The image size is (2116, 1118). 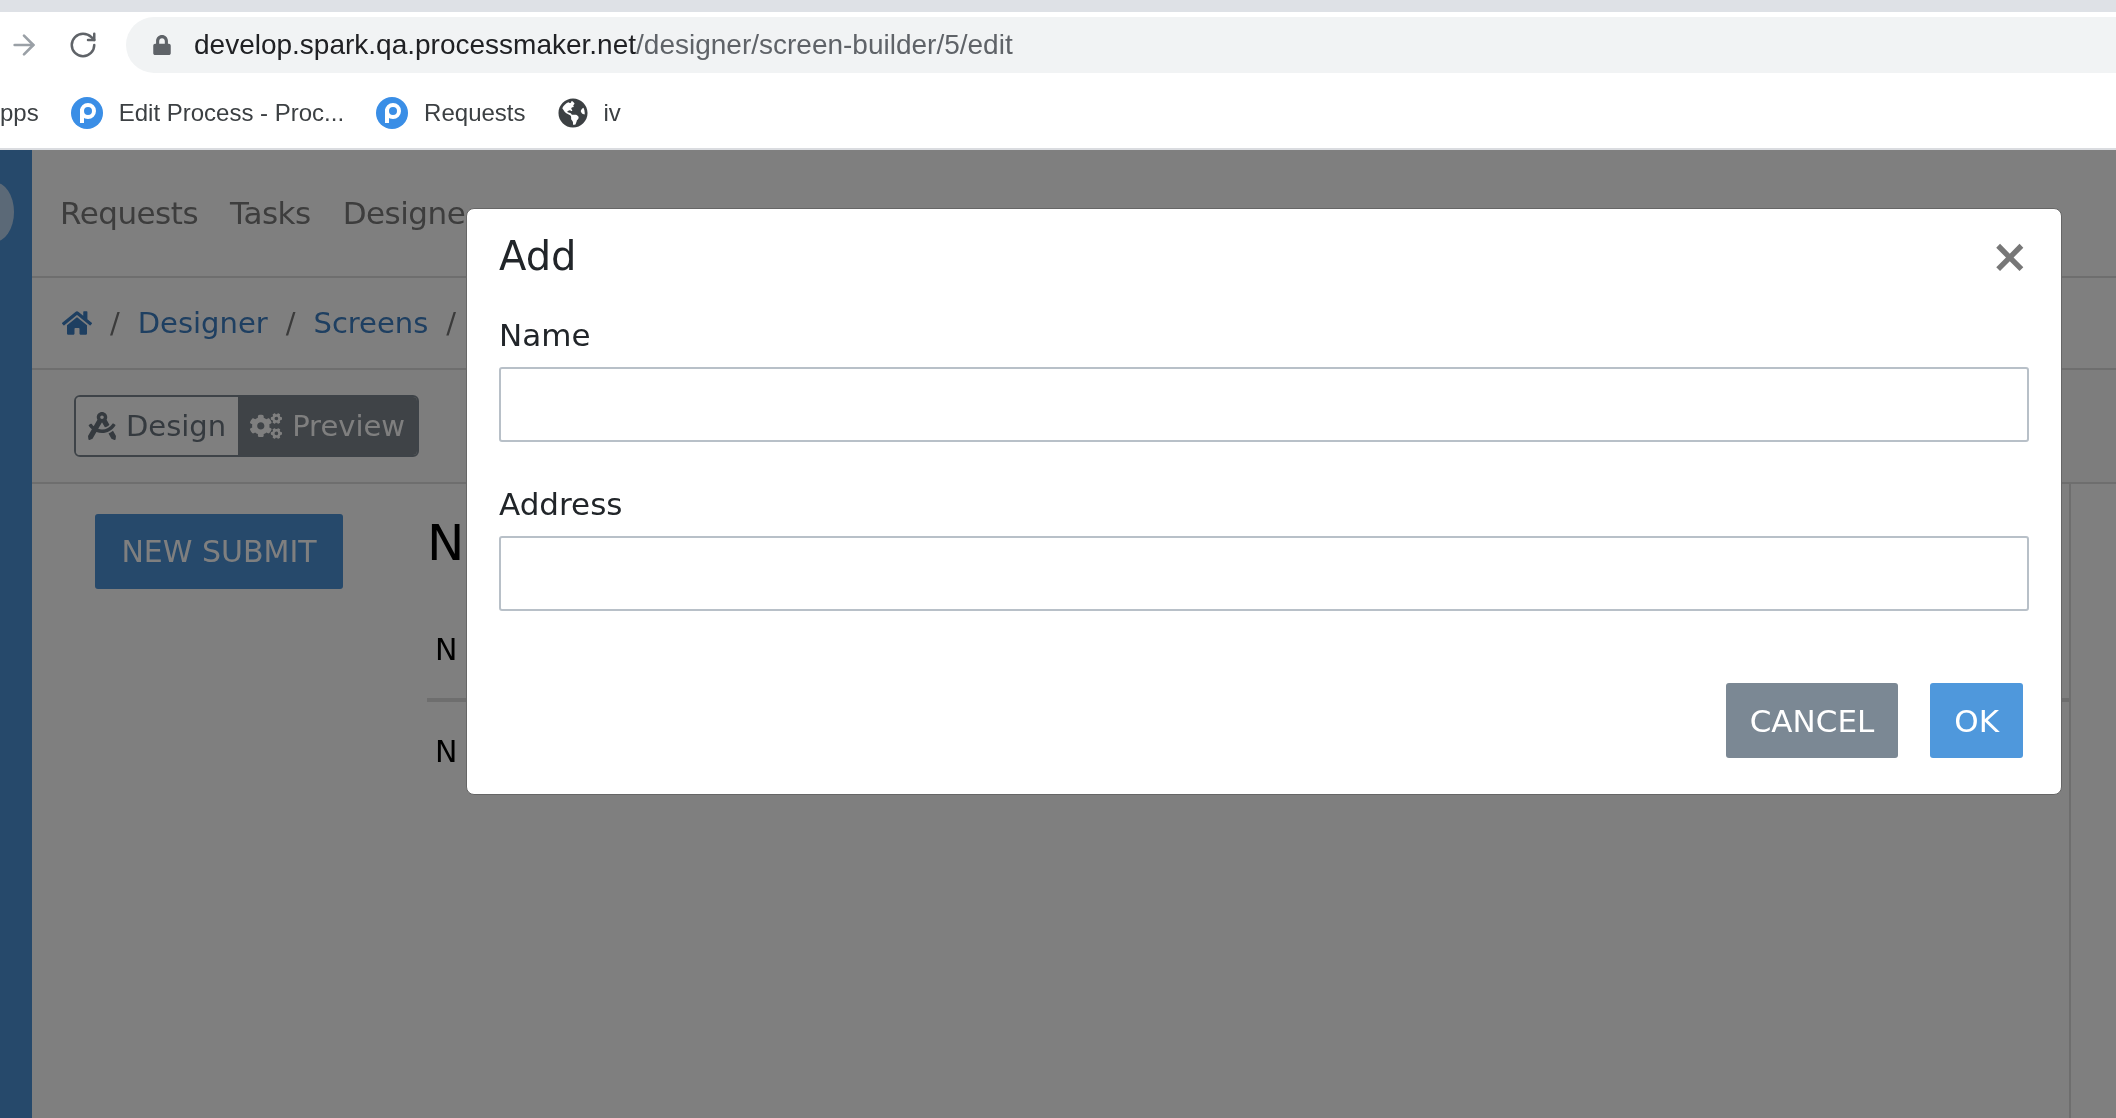 What do you see at coordinates (83, 45) in the screenshot?
I see `reload-icon` at bounding box center [83, 45].